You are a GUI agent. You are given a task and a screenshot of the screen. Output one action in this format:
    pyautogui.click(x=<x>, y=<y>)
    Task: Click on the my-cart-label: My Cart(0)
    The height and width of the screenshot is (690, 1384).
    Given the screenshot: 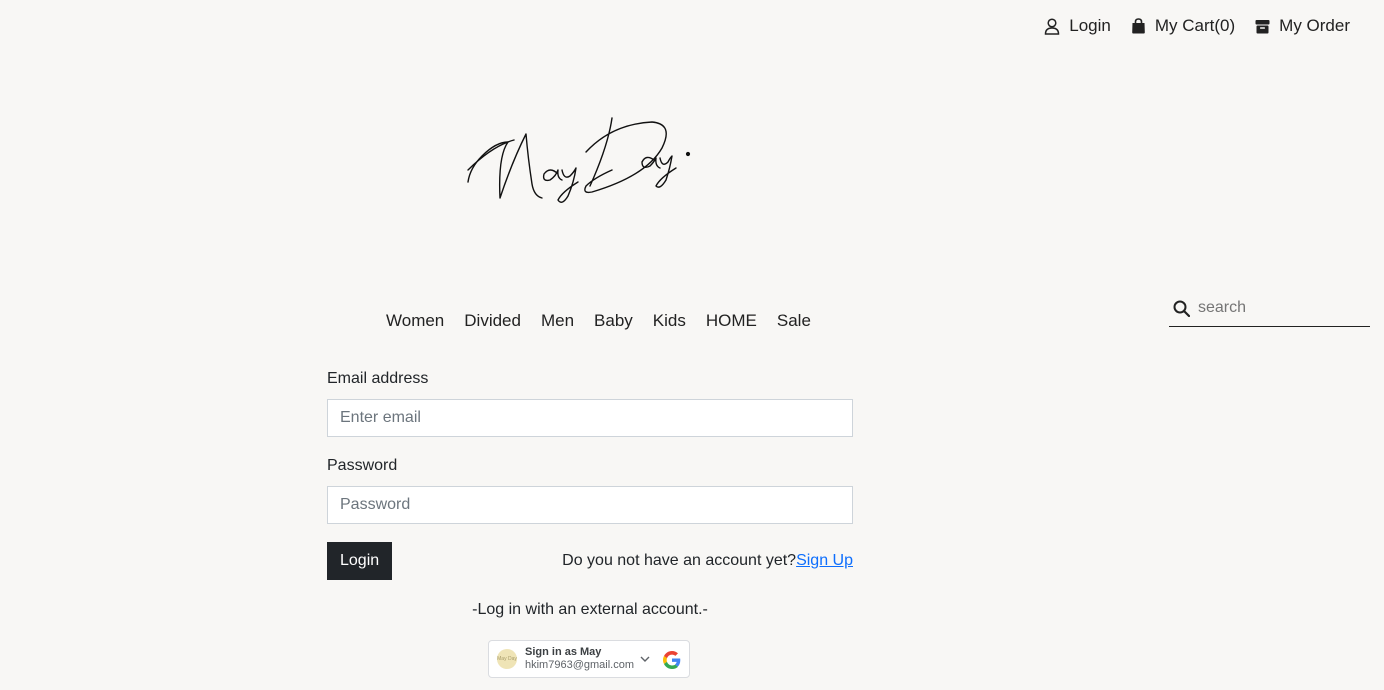 What is the action you would take?
    pyautogui.click(x=1195, y=25)
    